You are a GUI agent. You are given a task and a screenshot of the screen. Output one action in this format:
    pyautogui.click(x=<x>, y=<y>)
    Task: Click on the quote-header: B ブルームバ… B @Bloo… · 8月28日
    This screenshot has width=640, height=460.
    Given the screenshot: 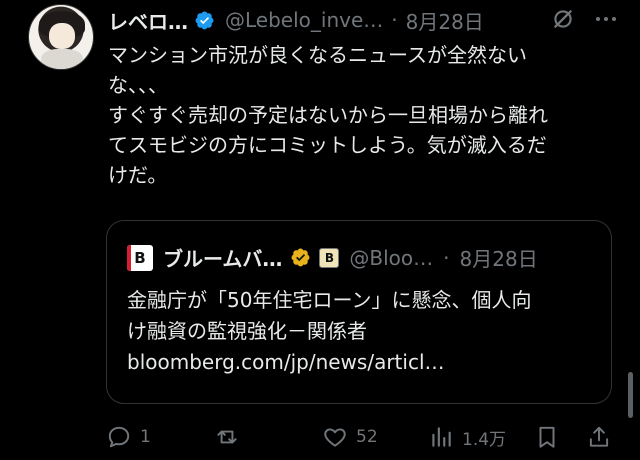 What is the action you would take?
    pyautogui.click(x=332, y=257)
    